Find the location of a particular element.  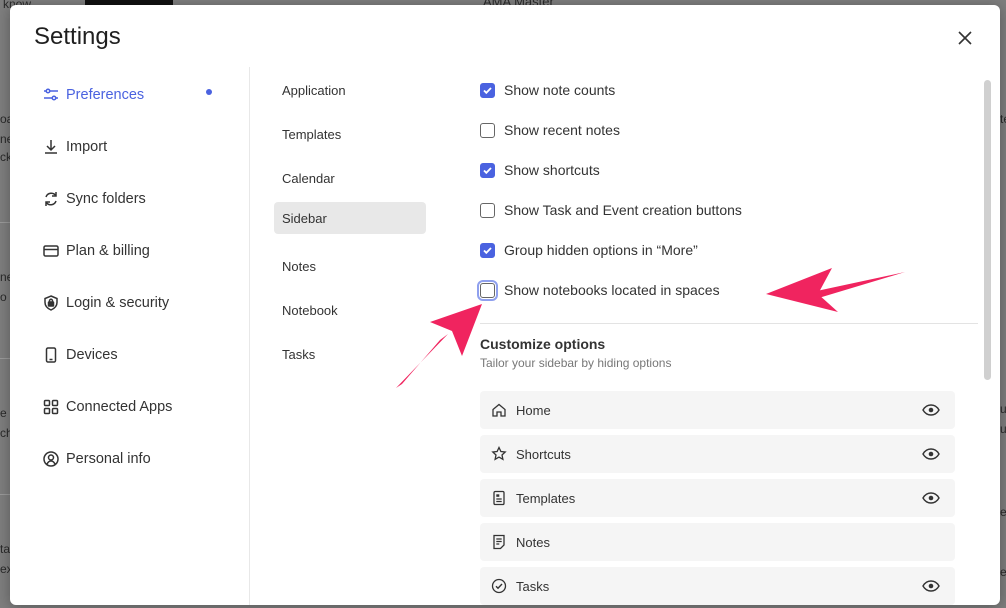

shield-lock-icon is located at coordinates (51, 303).